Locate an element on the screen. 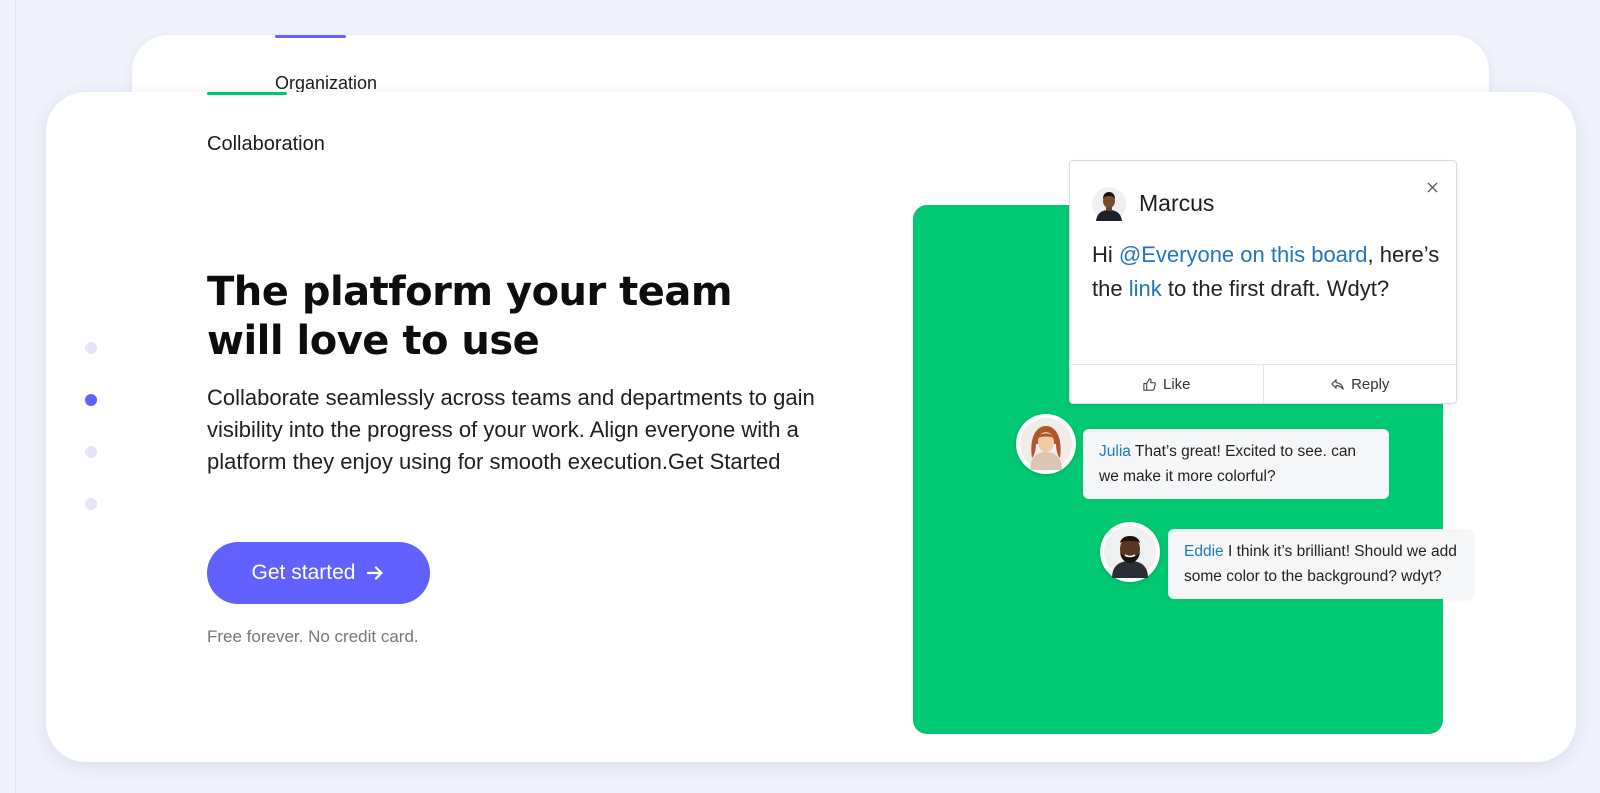 The height and width of the screenshot is (793, 1600). comment-text-hi: Hi is located at coordinates (1105, 254).